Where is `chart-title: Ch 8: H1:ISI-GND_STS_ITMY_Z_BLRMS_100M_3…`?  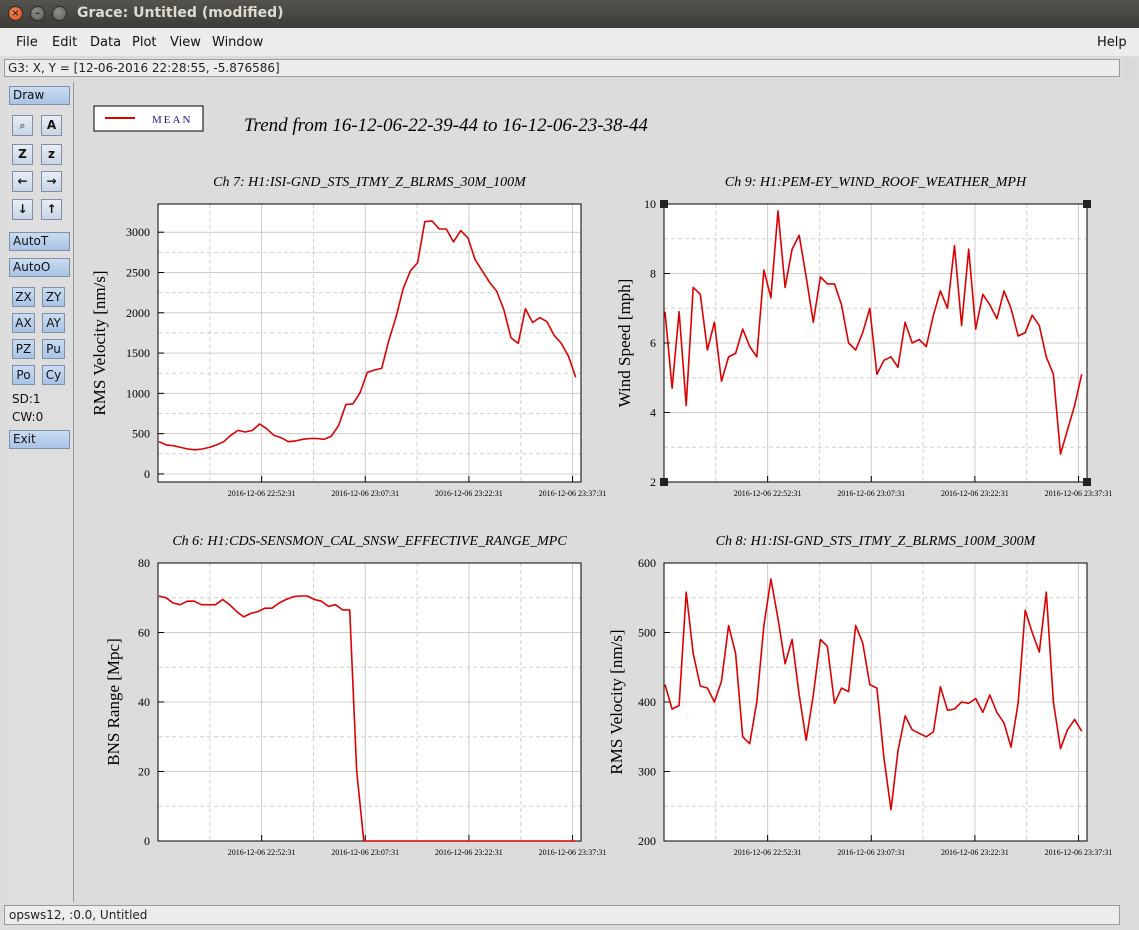 chart-title: Ch 8: H1:ISI-GND_STS_ITMY_Z_BLRMS_100M_3… is located at coordinates (876, 541).